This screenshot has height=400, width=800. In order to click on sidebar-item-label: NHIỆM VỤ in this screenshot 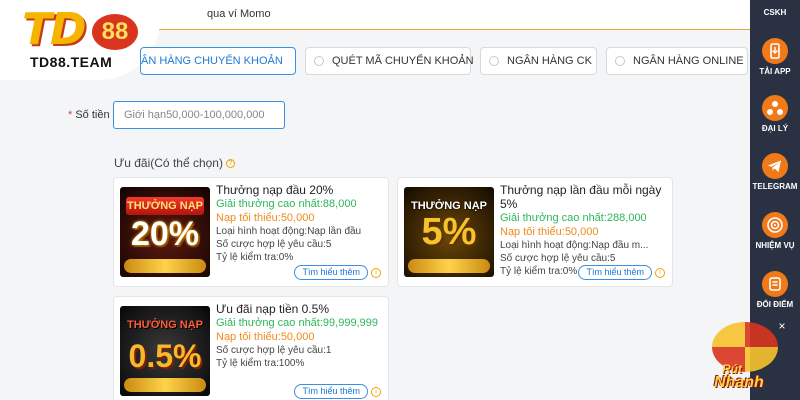, I will do `click(775, 245)`.